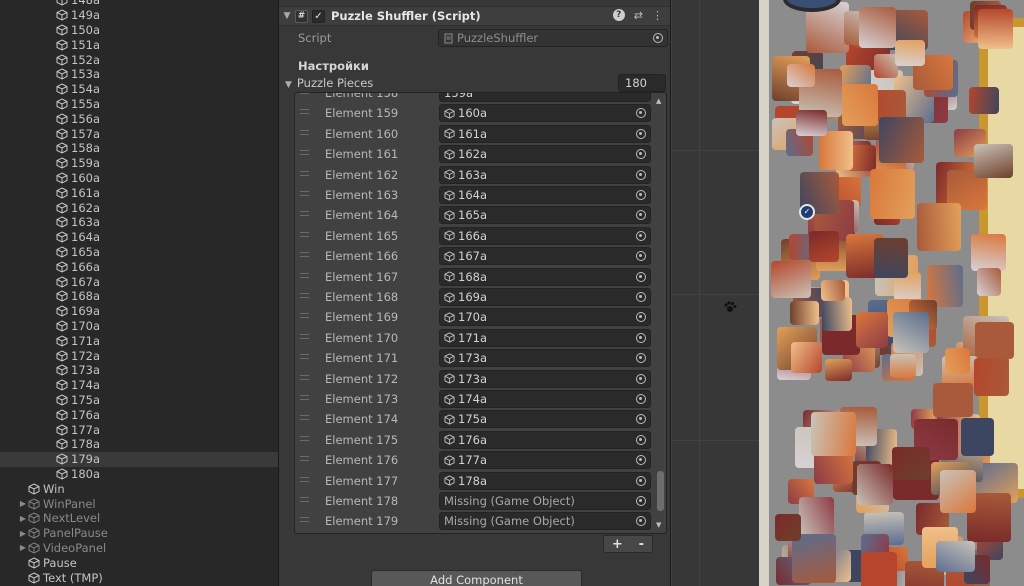 The height and width of the screenshot is (586, 1024). What do you see at coordinates (139, 400) in the screenshot?
I see `hierarchy-item: 175a` at bounding box center [139, 400].